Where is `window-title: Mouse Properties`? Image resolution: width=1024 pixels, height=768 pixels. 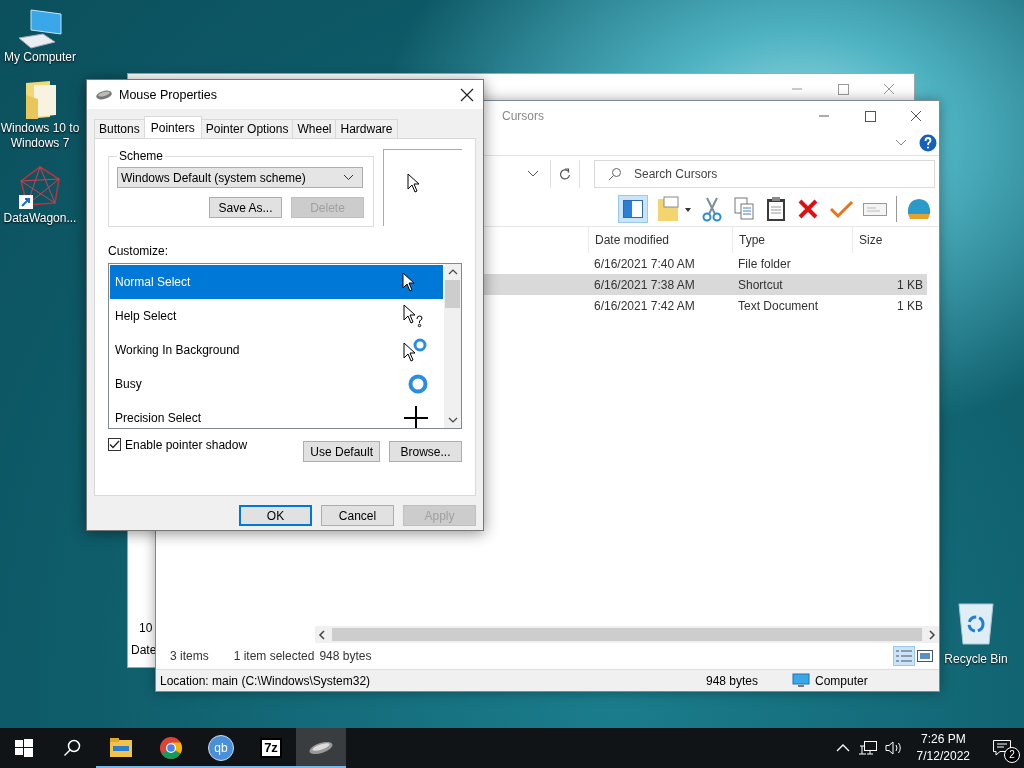
window-title: Mouse Properties is located at coordinates (168, 94).